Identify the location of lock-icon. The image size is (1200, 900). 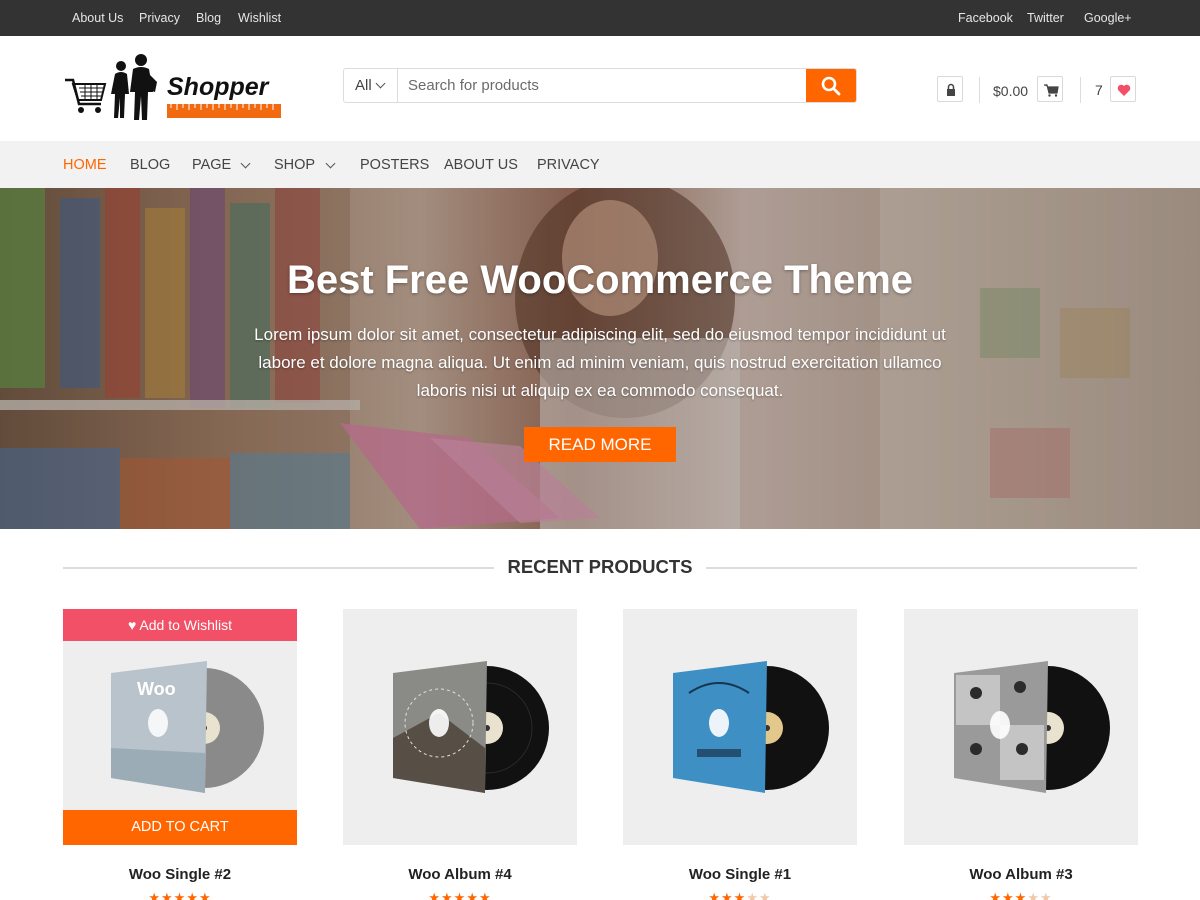
(951, 89).